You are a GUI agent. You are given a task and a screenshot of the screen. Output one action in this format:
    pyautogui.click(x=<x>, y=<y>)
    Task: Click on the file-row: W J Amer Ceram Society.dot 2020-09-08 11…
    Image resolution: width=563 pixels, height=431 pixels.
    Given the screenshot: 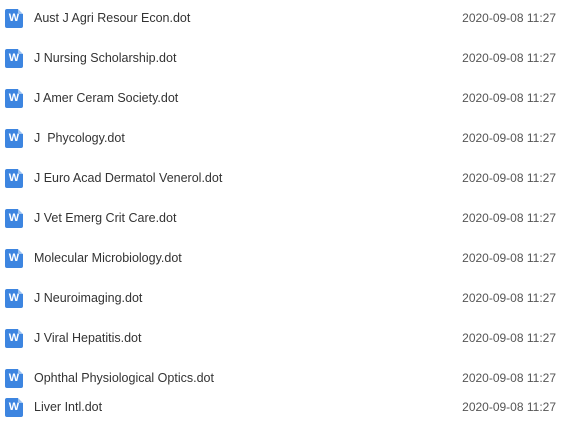 What is the action you would take?
    pyautogui.click(x=281, y=99)
    